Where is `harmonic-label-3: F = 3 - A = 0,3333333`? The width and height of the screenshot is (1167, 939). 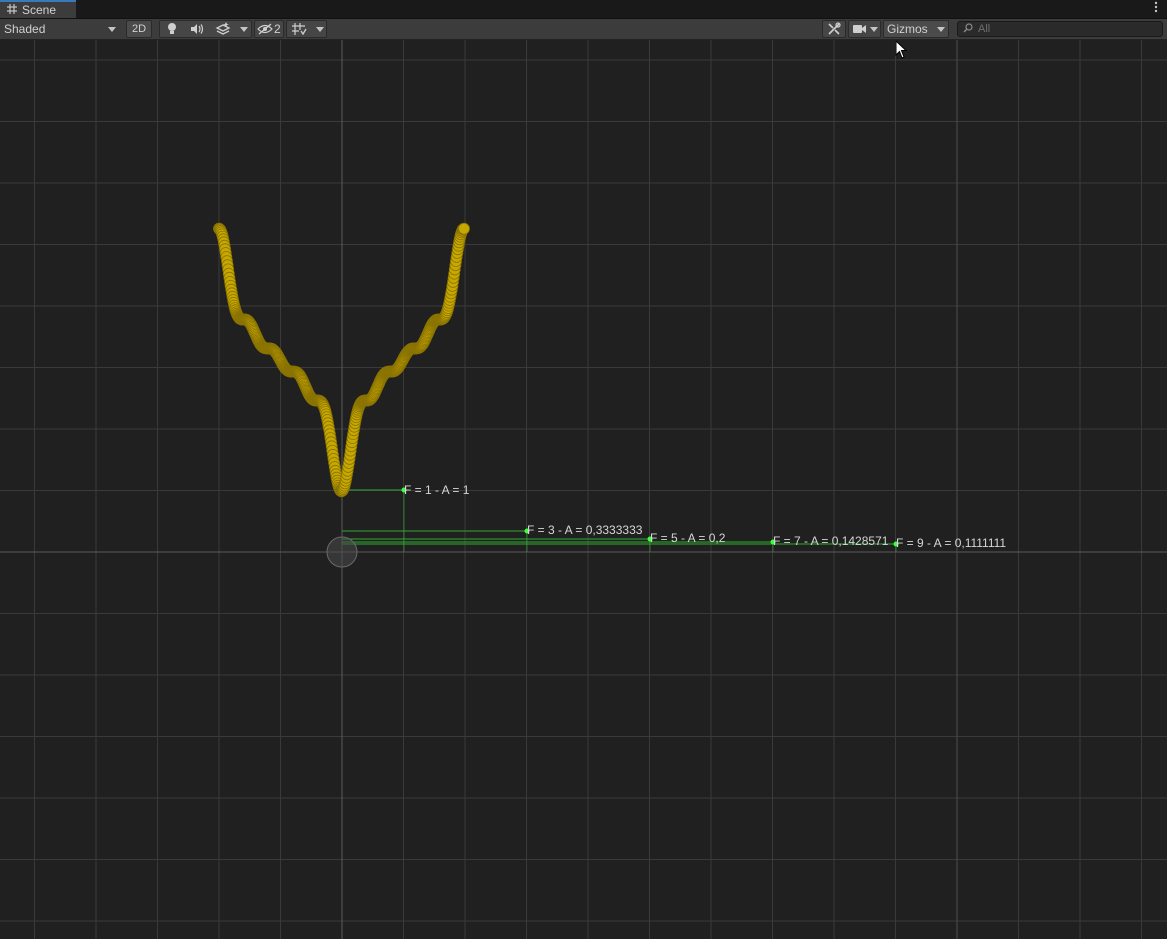
harmonic-label-3: F = 3 - A = 0,3333333 is located at coordinates (583, 530).